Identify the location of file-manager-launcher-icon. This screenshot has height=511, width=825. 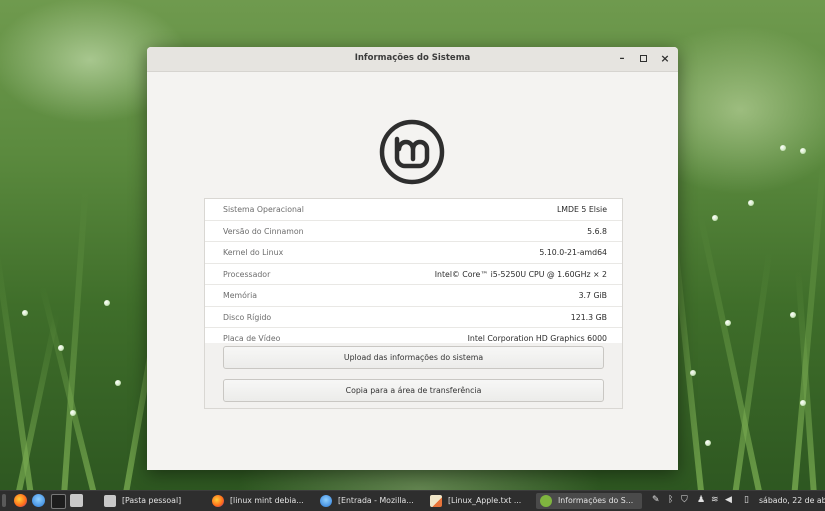
(76, 500).